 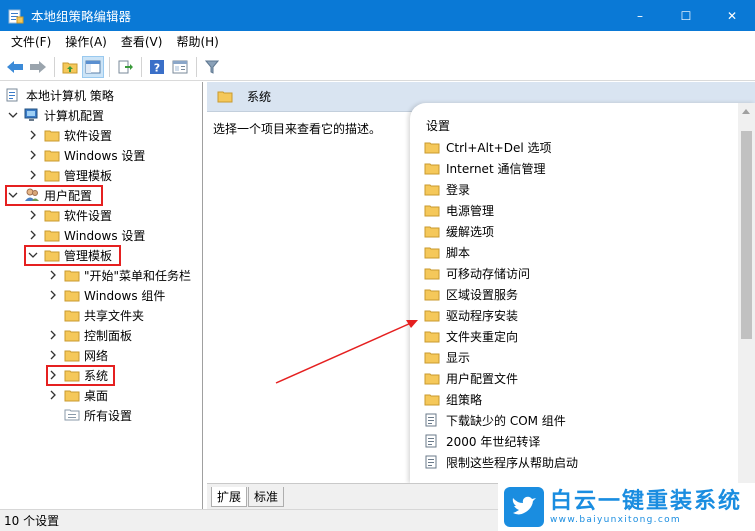 What do you see at coordinates (686, 15) in the screenshot?
I see `maximize-button: ☐` at bounding box center [686, 15].